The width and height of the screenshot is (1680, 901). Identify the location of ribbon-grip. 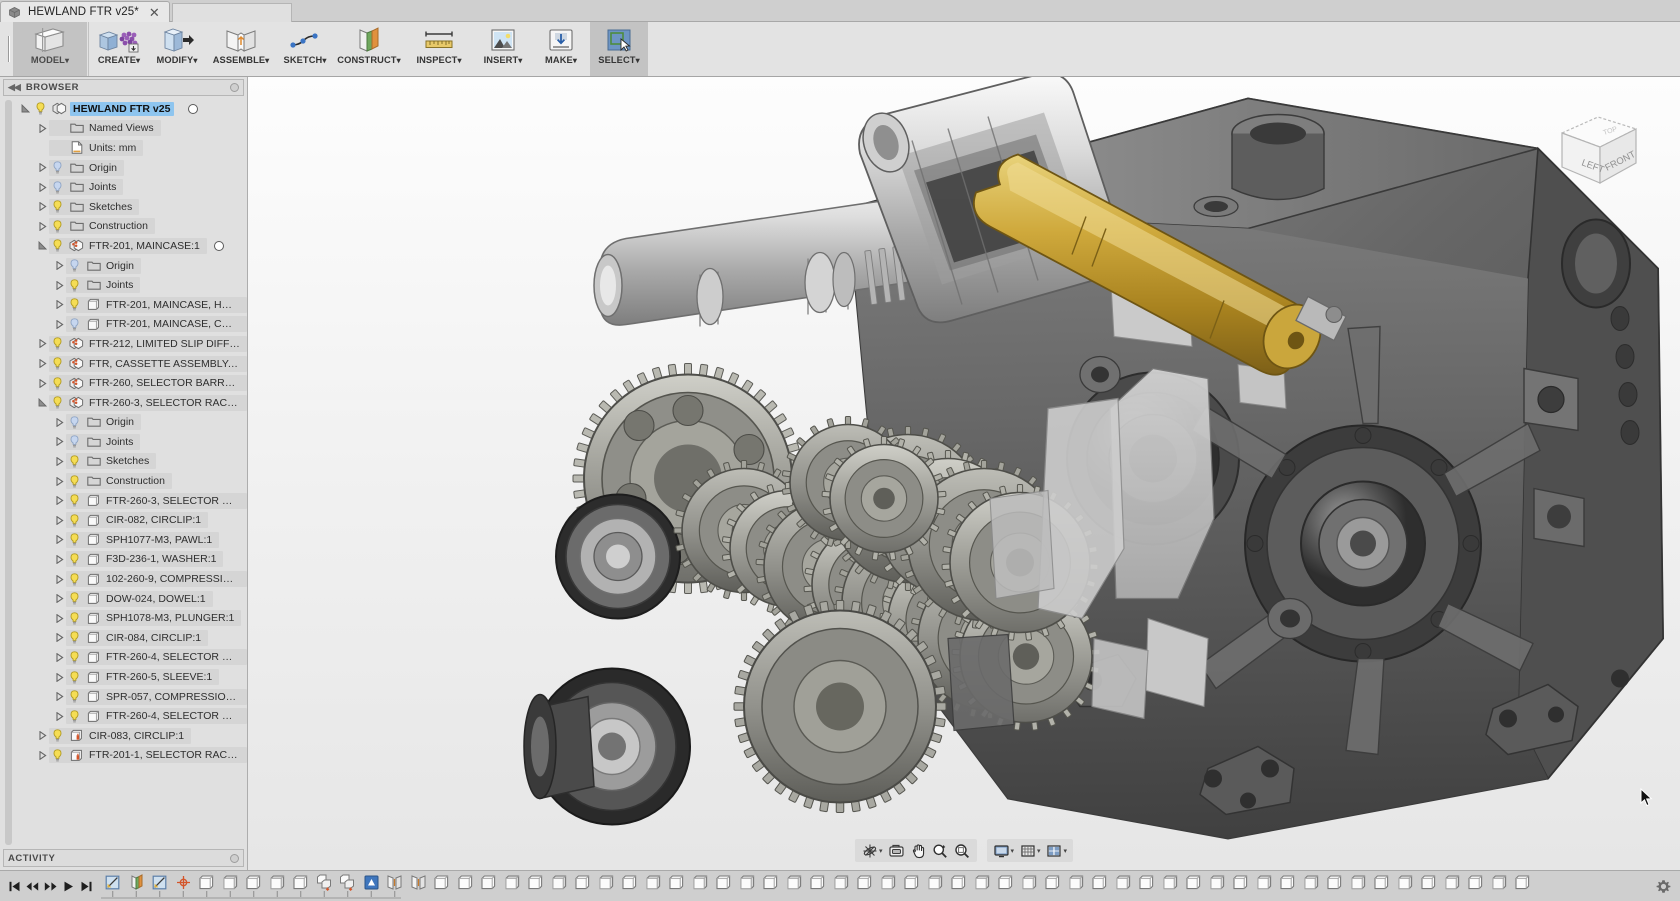
(8, 49).